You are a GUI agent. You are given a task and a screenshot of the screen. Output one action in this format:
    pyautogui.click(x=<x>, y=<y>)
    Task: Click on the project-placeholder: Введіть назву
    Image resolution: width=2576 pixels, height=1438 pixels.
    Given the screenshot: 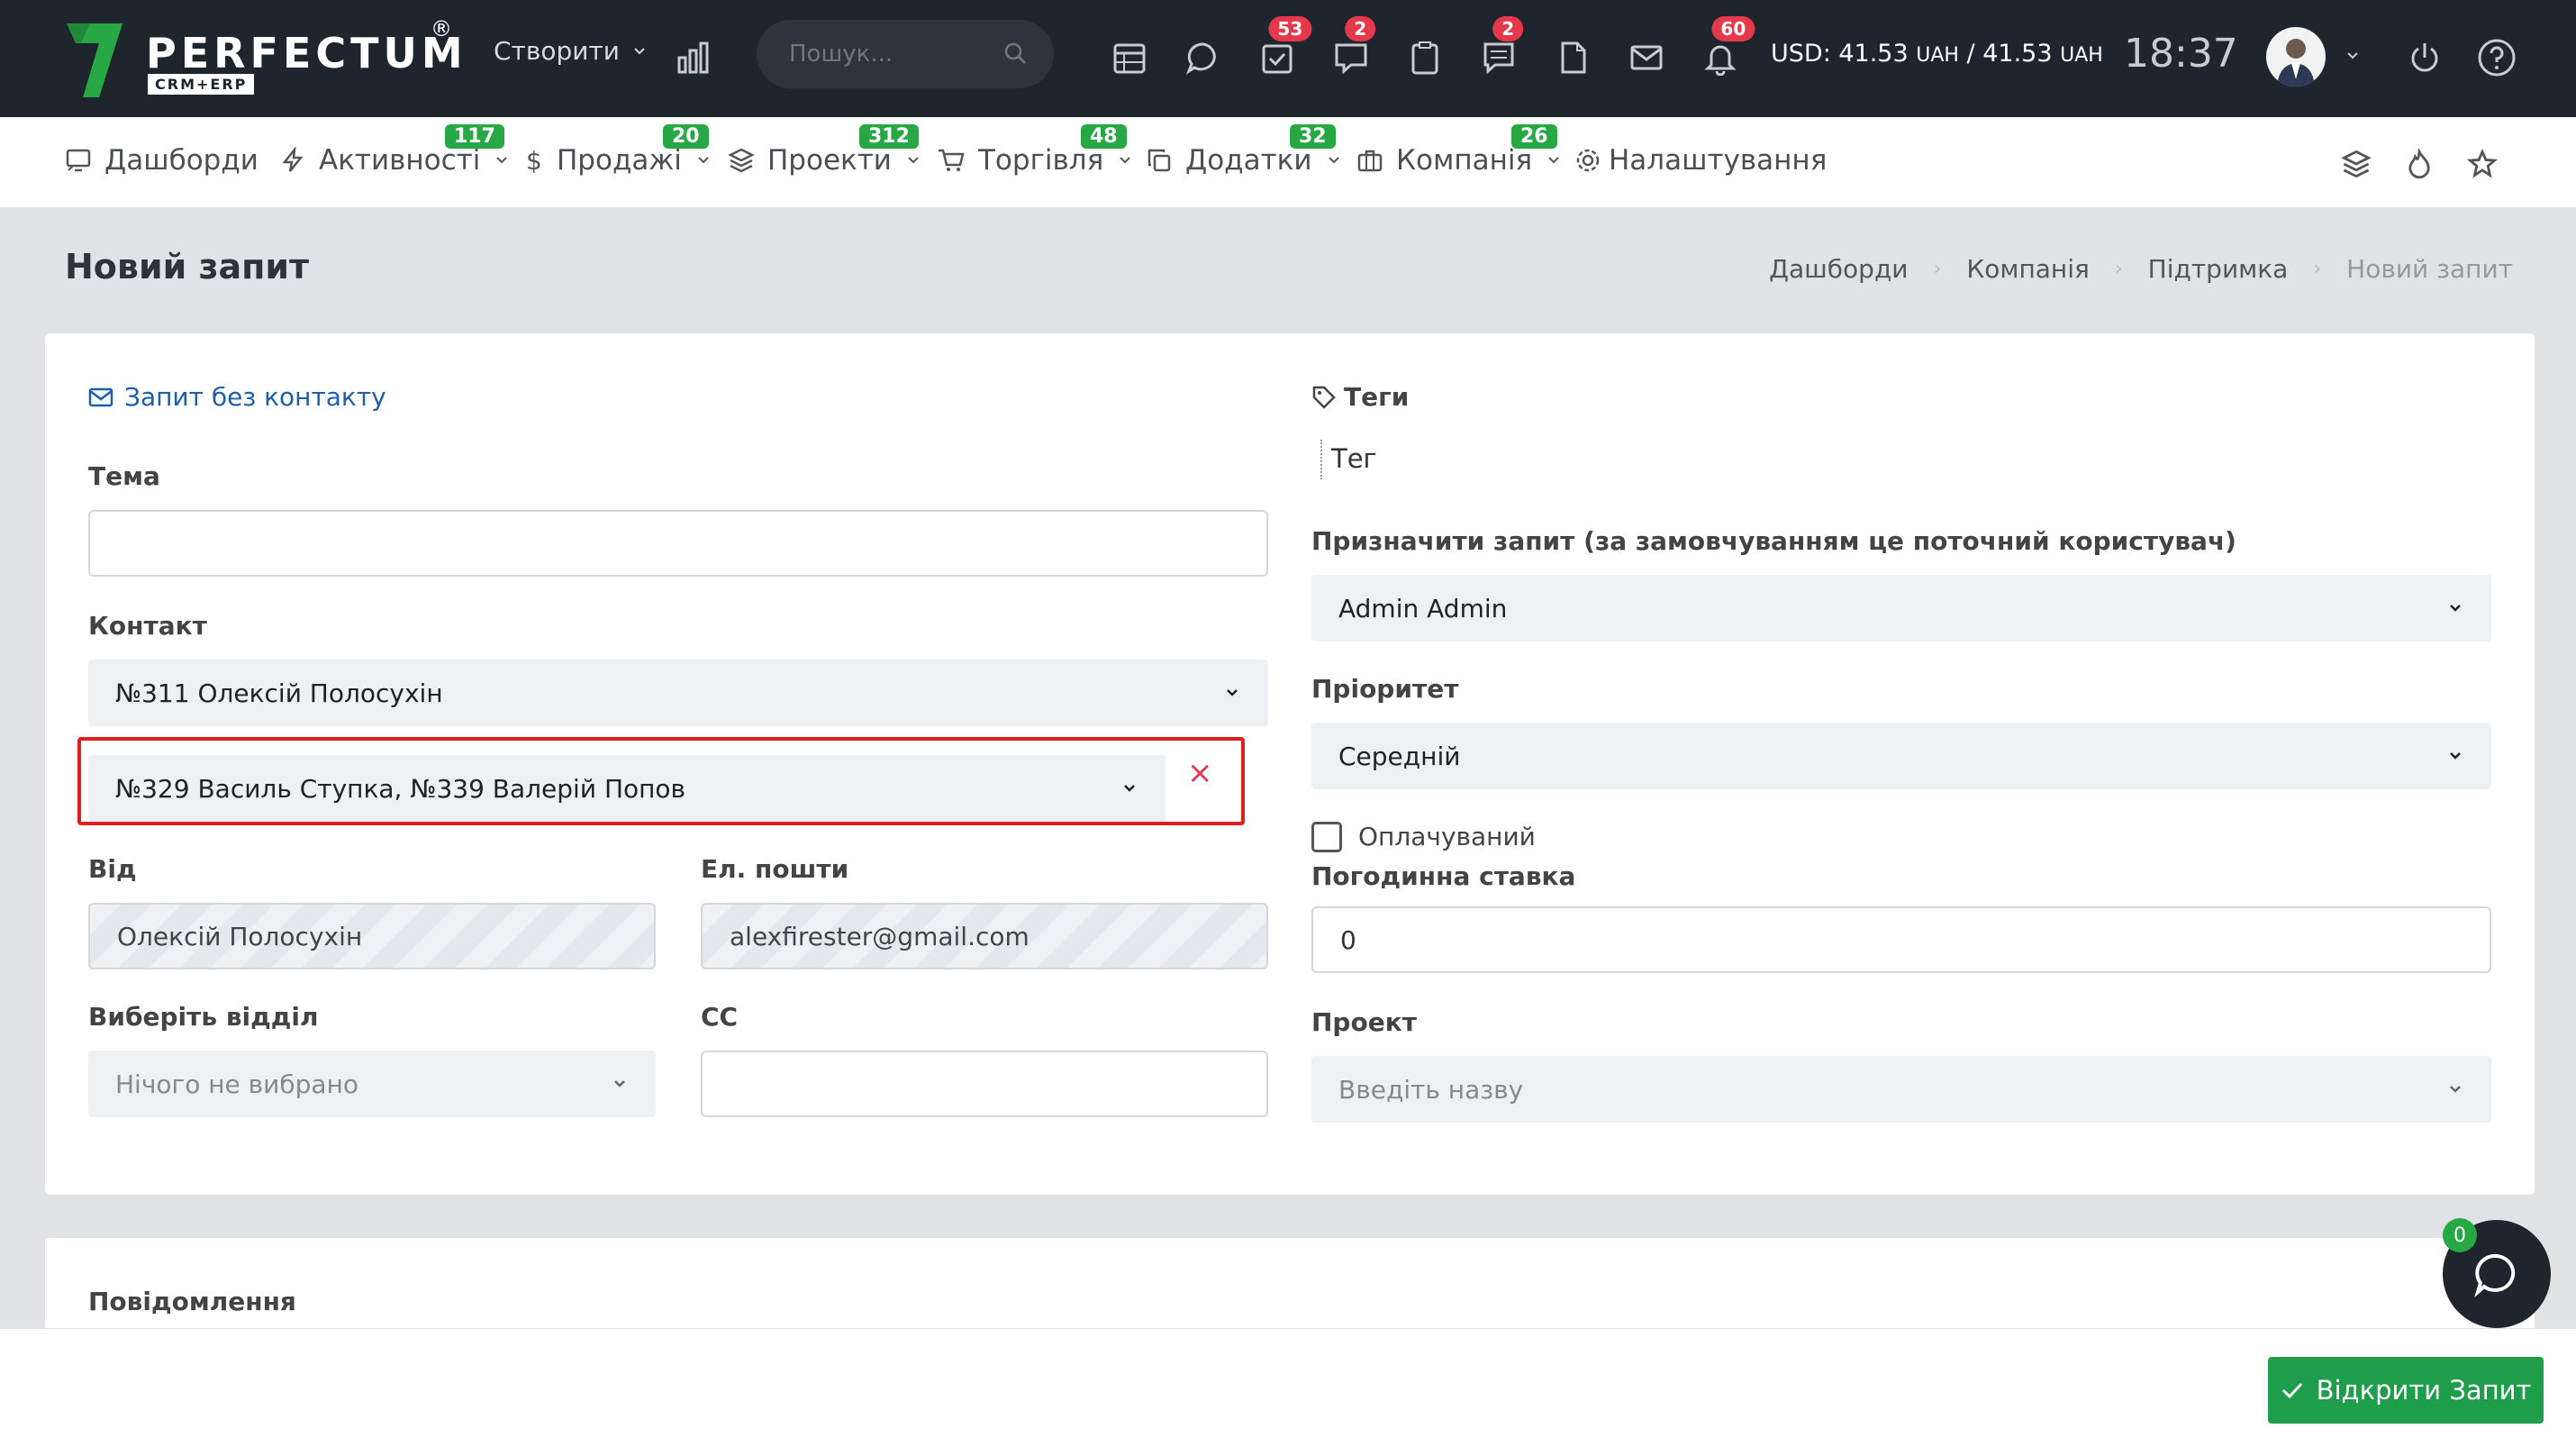 What is the action you would take?
    pyautogui.click(x=1431, y=1089)
    